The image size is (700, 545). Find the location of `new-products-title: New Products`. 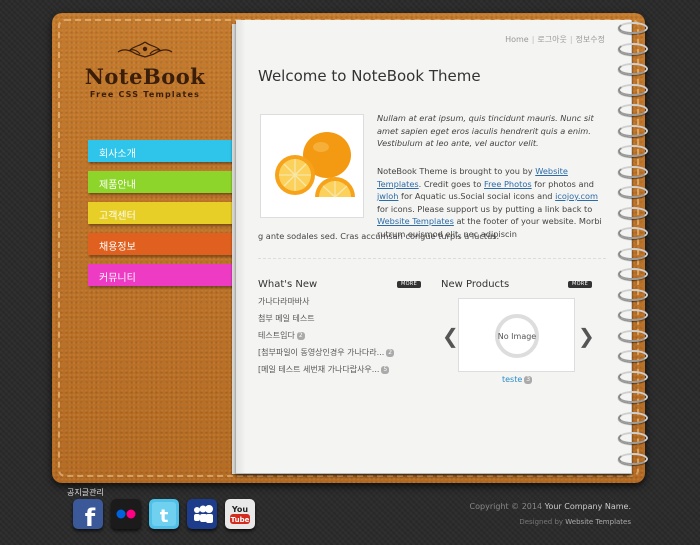

new-products-title: New Products is located at coordinates (475, 284).